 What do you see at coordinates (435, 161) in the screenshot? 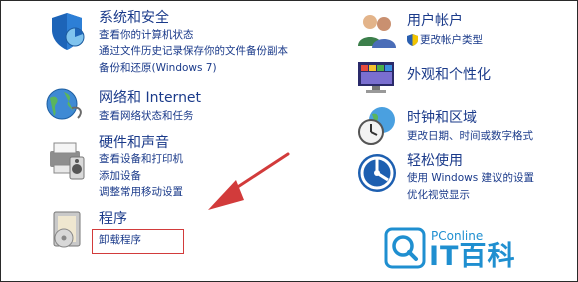
I see `ease-access-title: 轻松使用` at bounding box center [435, 161].